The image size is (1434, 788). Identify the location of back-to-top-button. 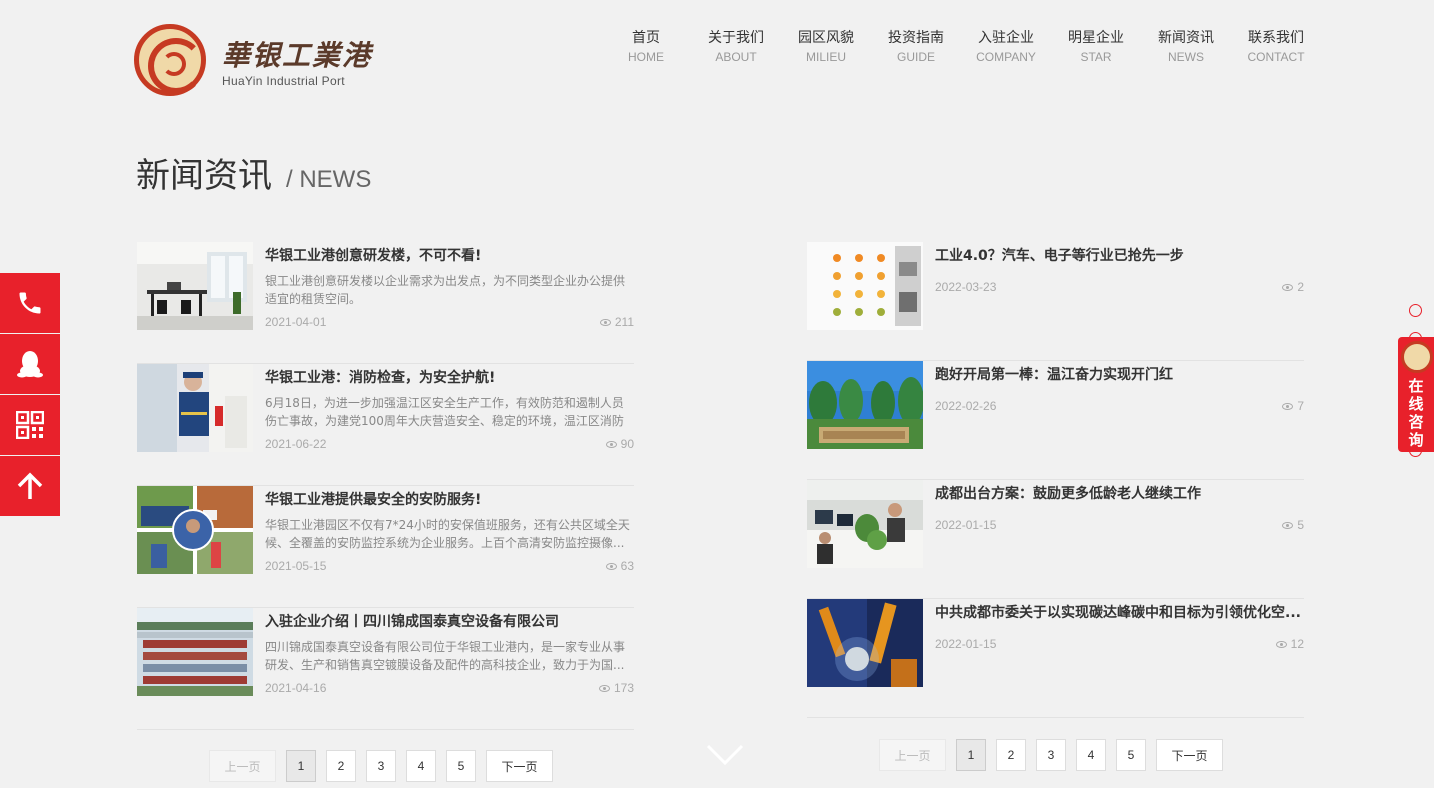
(30, 486).